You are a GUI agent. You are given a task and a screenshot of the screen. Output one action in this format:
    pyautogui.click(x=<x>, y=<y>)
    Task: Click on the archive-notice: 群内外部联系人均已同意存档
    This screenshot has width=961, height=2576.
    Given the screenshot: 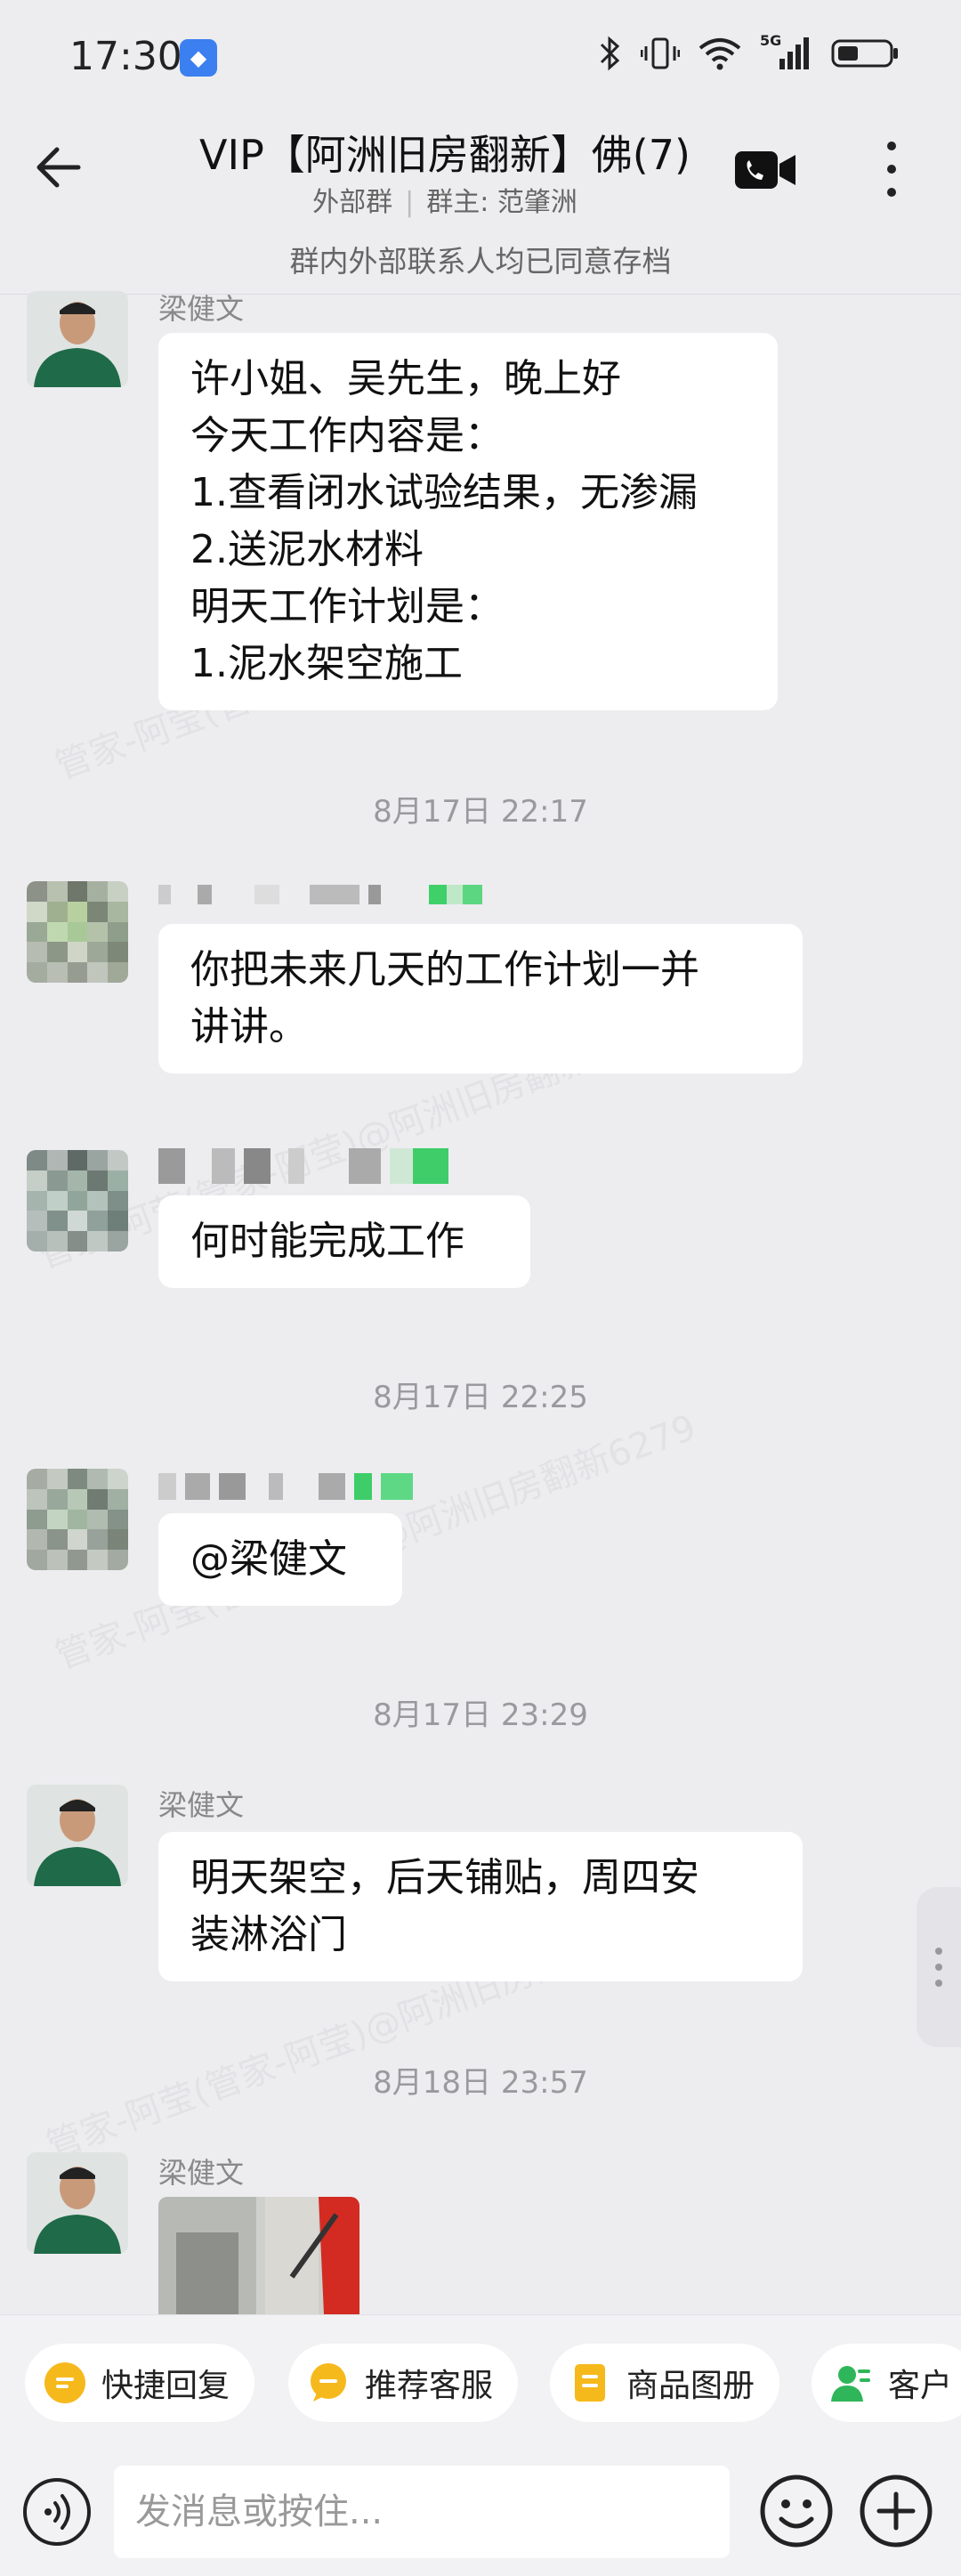 What is the action you would take?
    pyautogui.click(x=480, y=266)
    